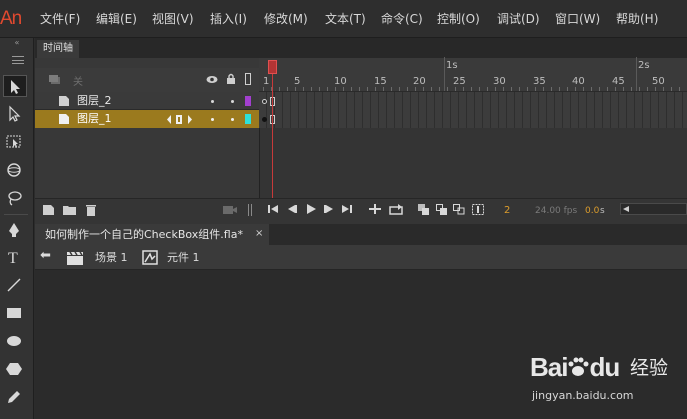 The width and height of the screenshot is (687, 419). What do you see at coordinates (473, 74) in the screenshot?
I see `timeline-ruler: 1 5 10 15 20 25 30 35 40 45 50 1s 2s` at bounding box center [473, 74].